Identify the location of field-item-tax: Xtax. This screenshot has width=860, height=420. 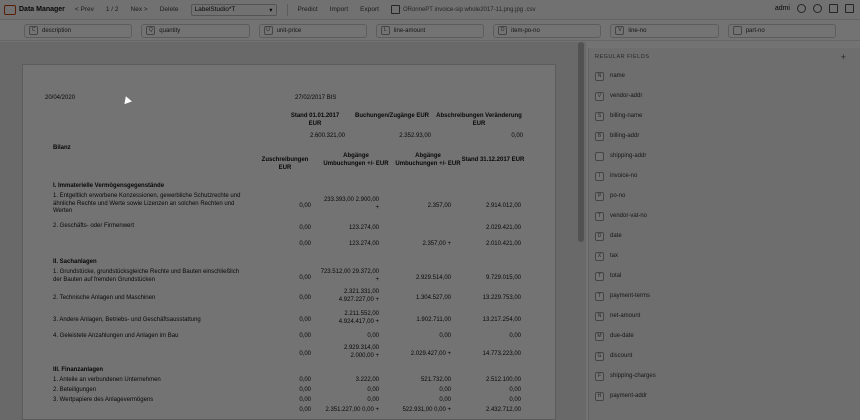
(723, 256).